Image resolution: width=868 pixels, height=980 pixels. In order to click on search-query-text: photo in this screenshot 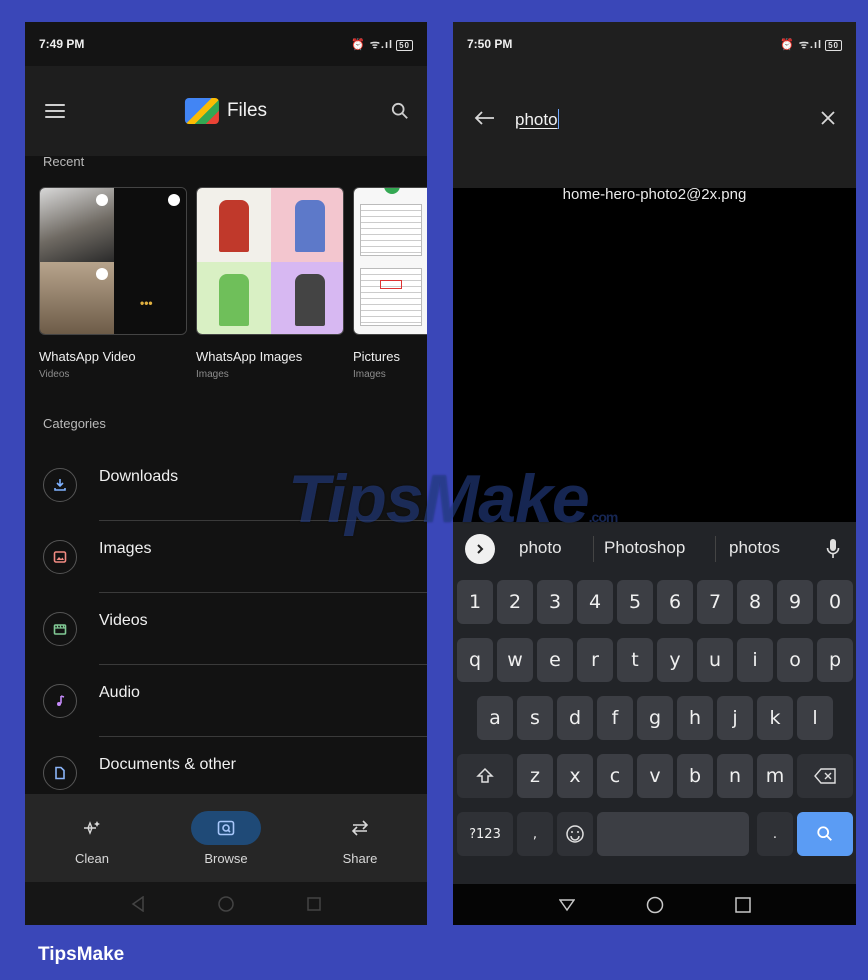, I will do `click(536, 119)`.